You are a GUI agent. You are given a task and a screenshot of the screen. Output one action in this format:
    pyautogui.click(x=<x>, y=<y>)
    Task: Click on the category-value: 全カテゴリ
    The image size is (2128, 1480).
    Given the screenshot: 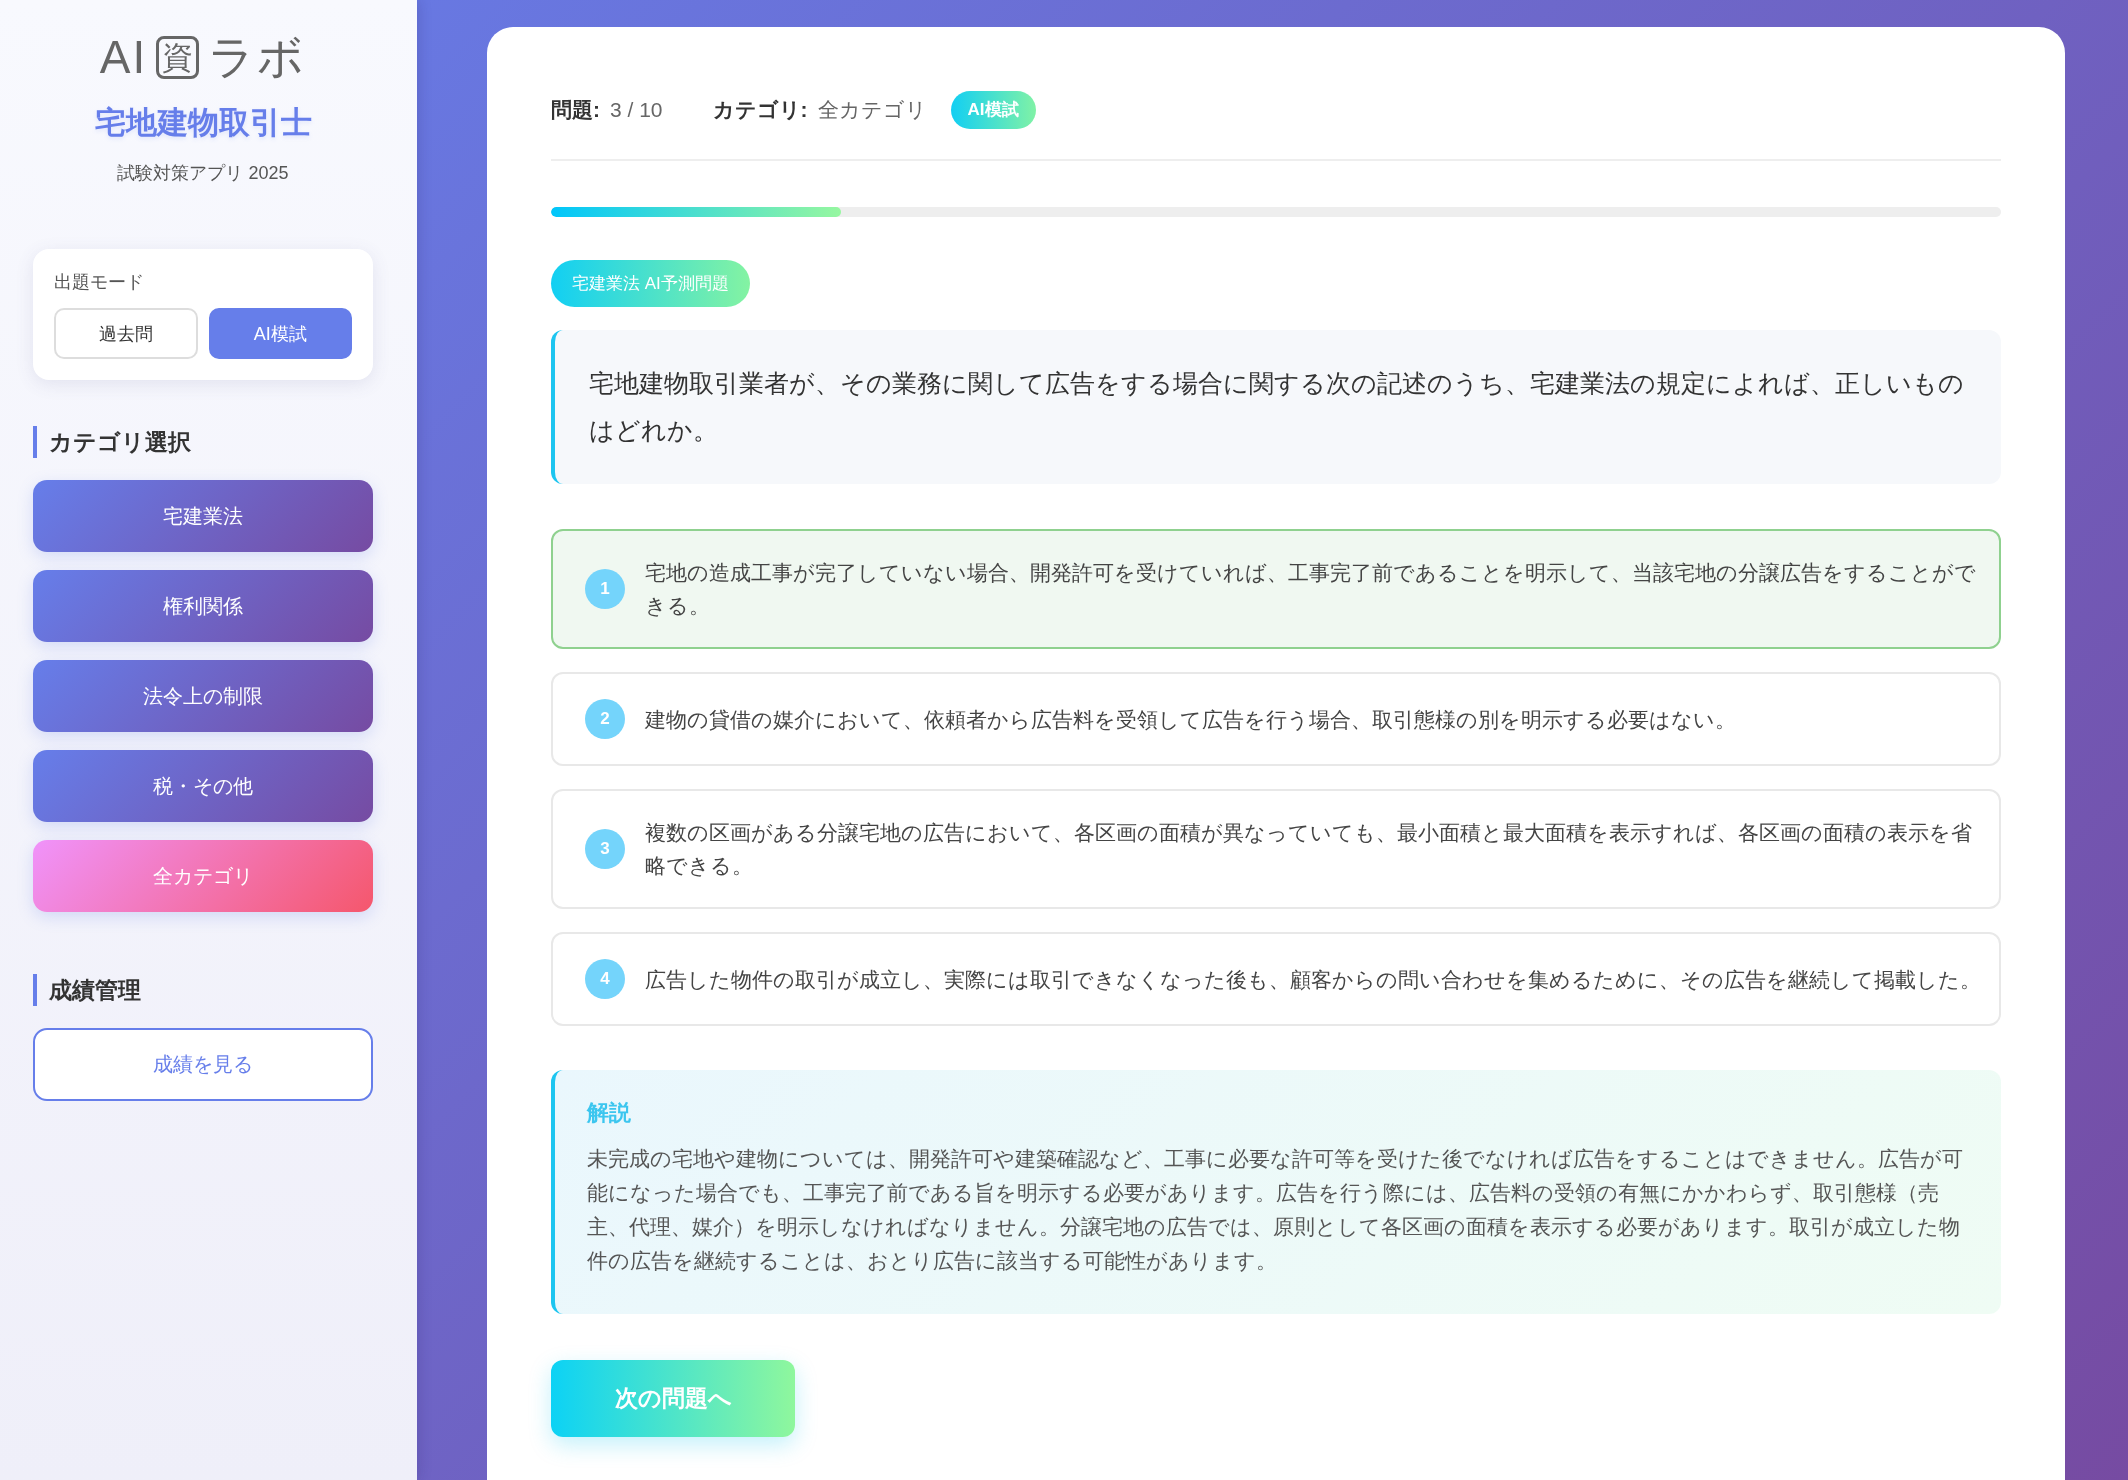 What is the action you would take?
    pyautogui.click(x=872, y=110)
    